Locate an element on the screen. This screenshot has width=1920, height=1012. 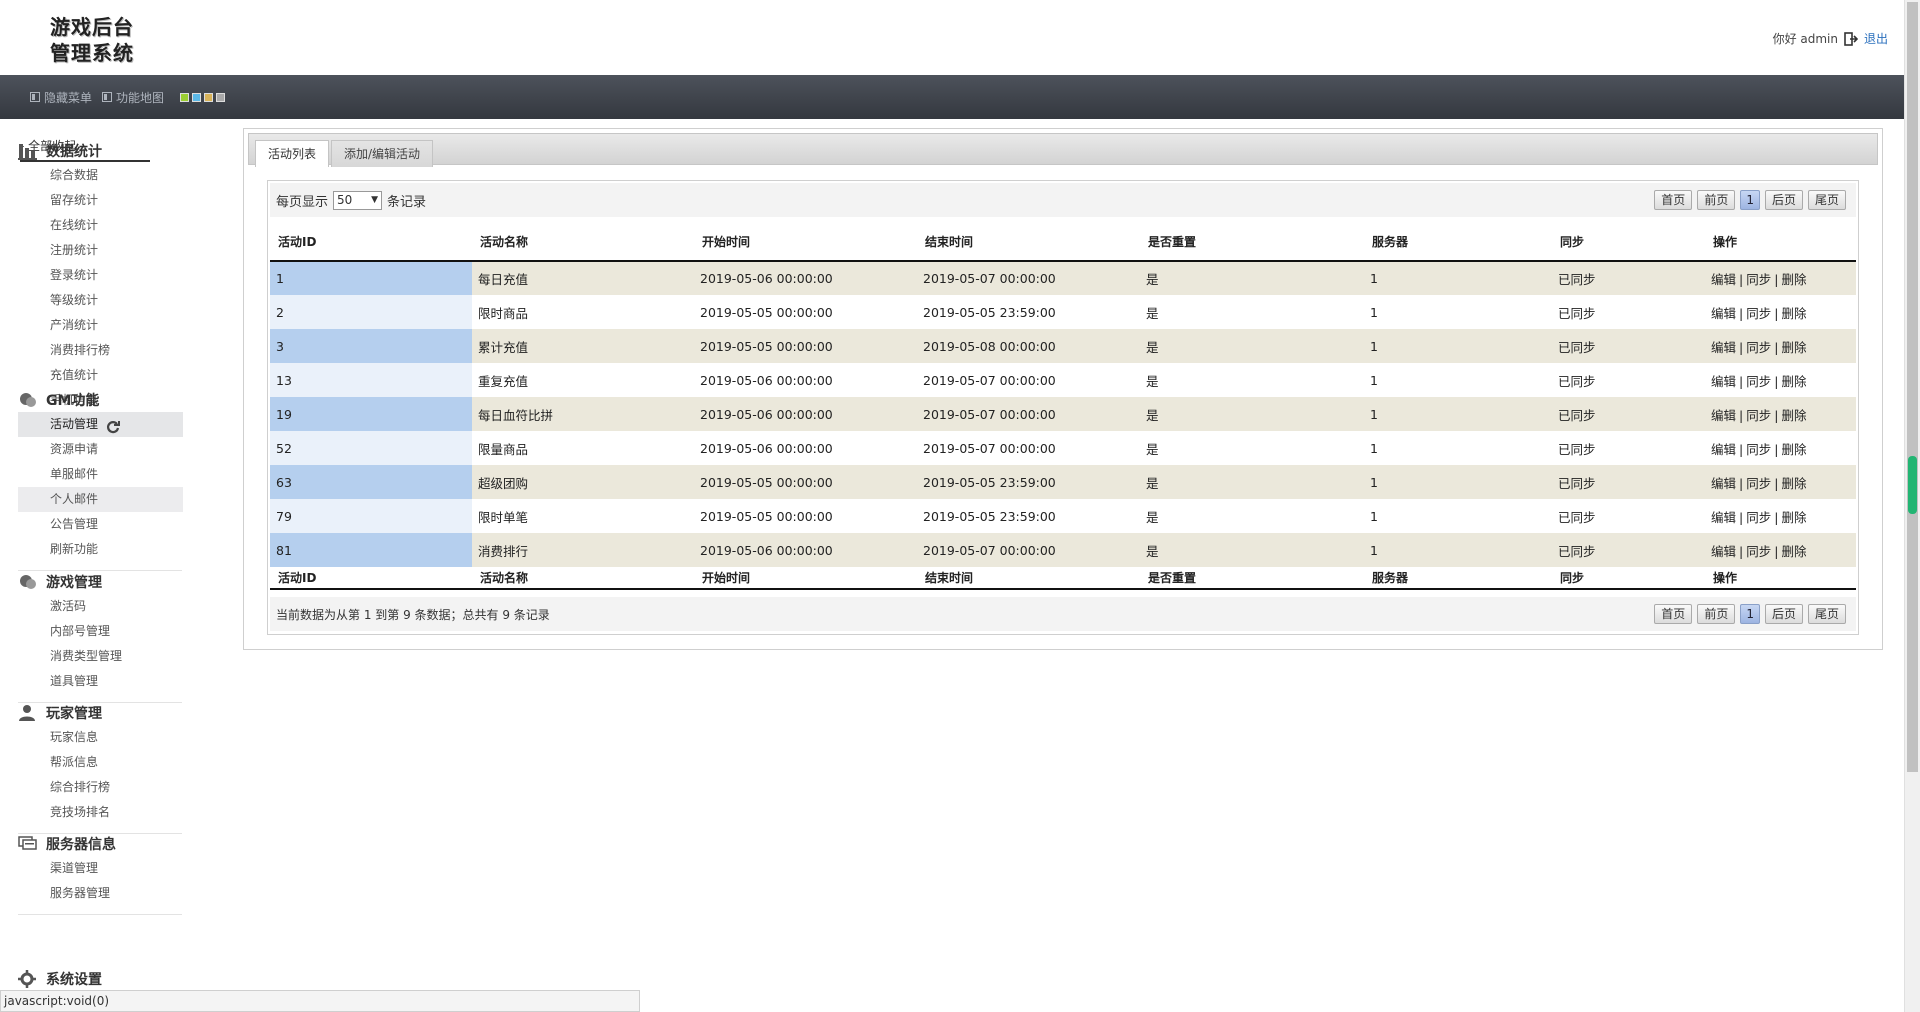
col-header-server: 服务器 is located at coordinates (1458, 242).